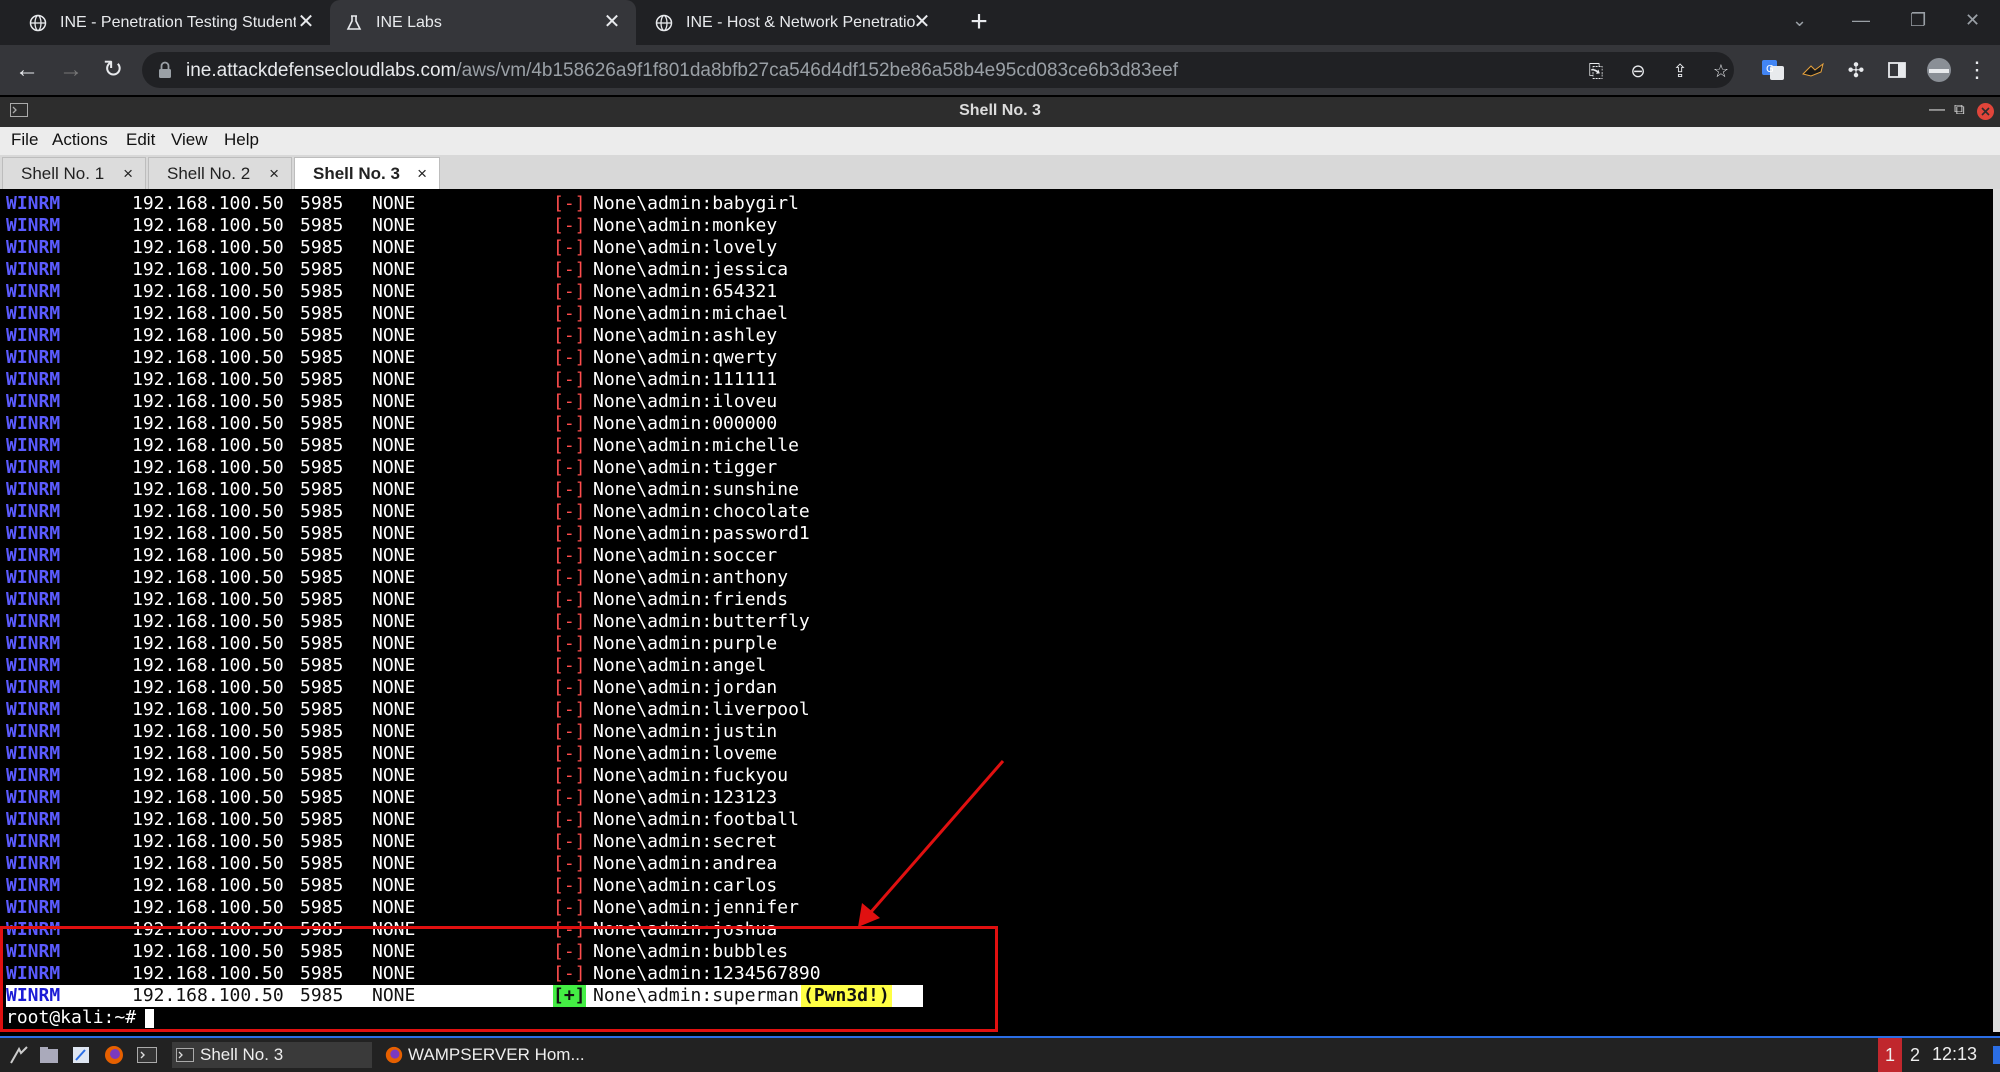 The width and height of the screenshot is (2000, 1072). I want to click on workspace-1: 1, so click(1890, 1055).